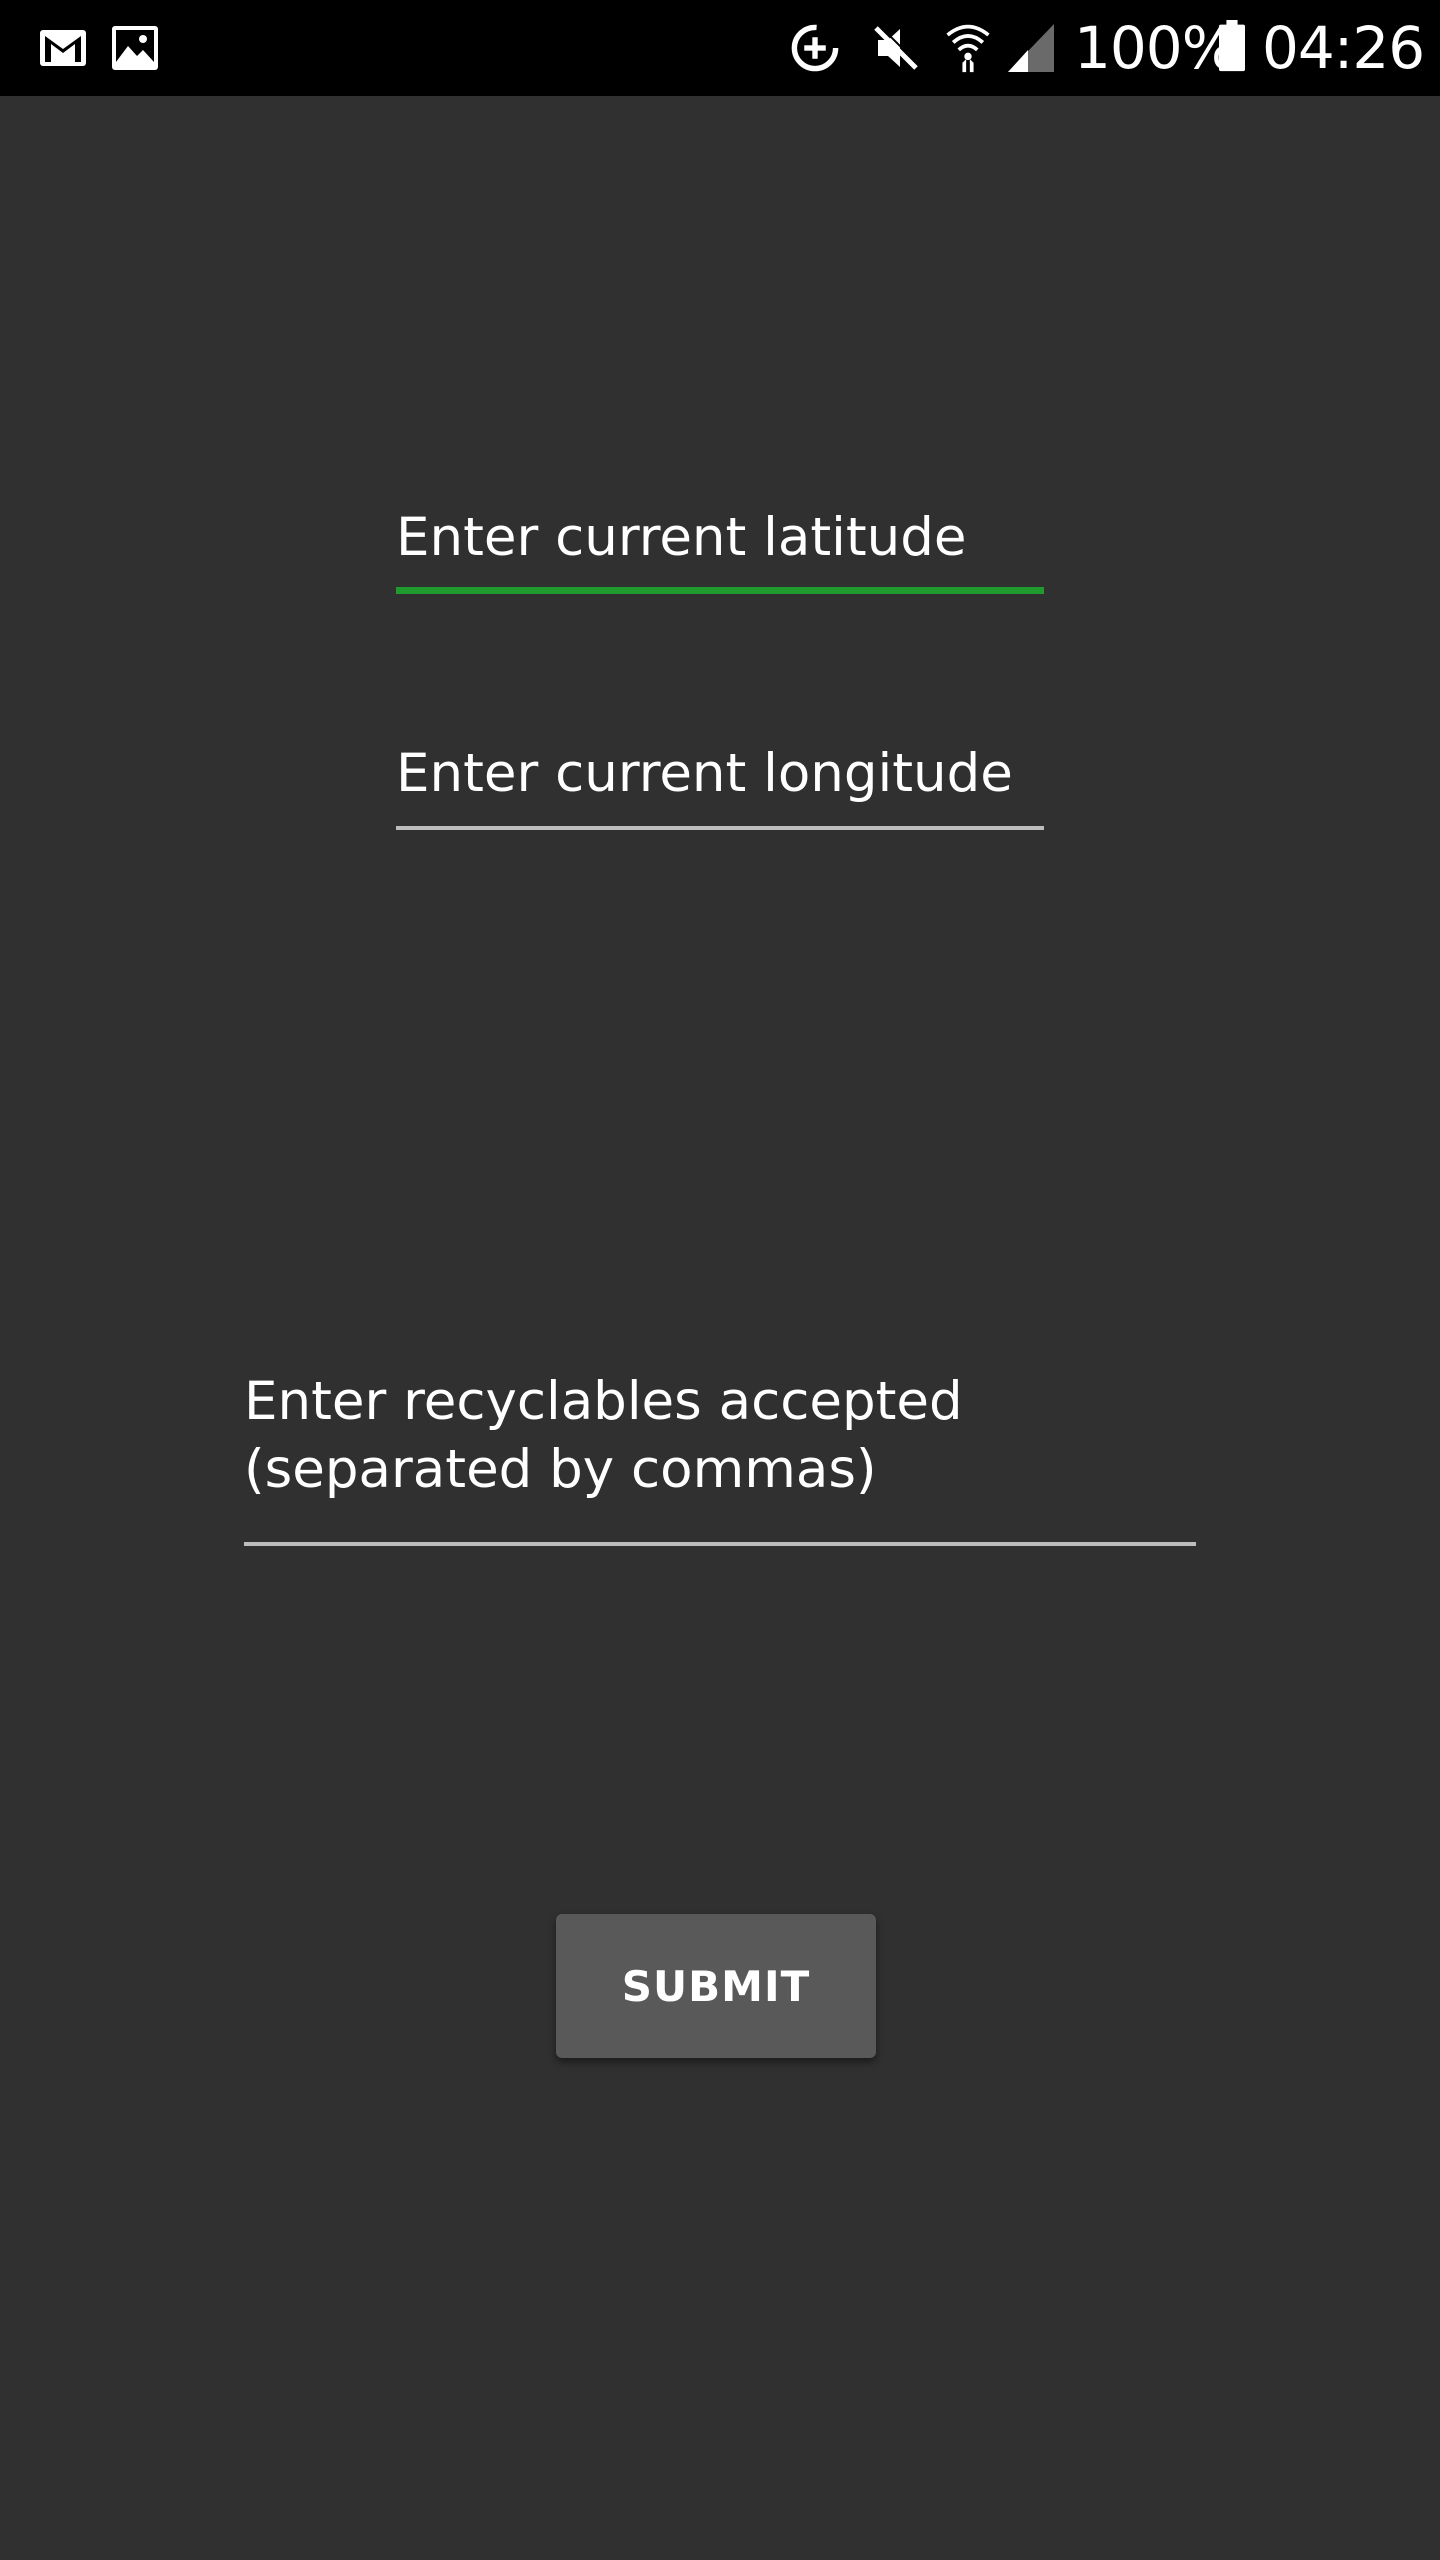  Describe the element at coordinates (968, 48) in the screenshot. I see `wifi-icon` at that location.